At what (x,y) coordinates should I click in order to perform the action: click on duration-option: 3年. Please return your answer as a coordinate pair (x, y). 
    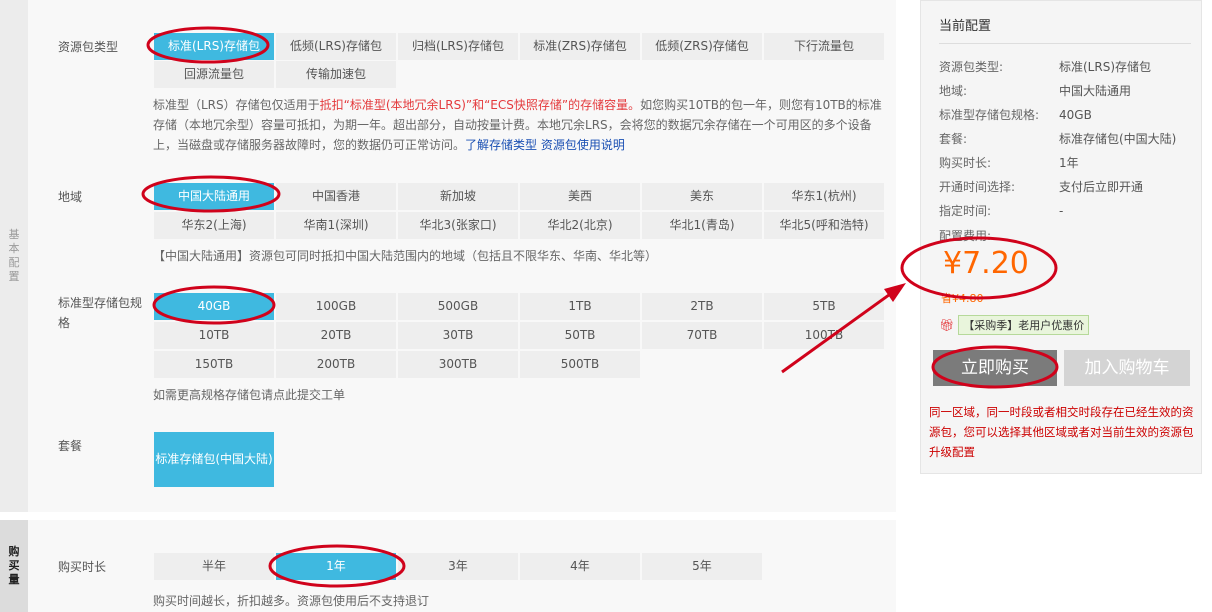
    Looking at the image, I should click on (458, 566).